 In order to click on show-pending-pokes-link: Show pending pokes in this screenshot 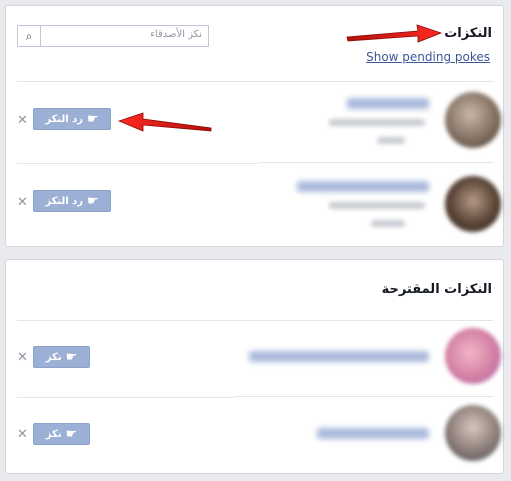, I will do `click(428, 57)`.